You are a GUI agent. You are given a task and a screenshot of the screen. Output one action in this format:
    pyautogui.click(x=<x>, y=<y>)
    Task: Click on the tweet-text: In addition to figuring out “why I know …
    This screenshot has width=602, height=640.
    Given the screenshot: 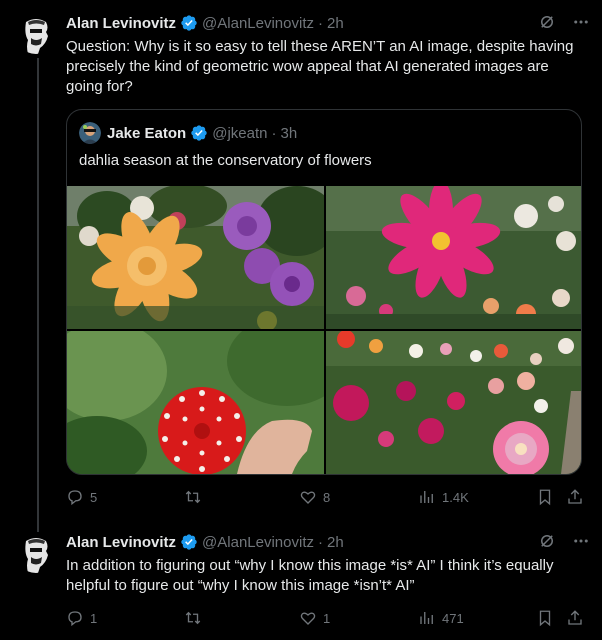 What is the action you would take?
    pyautogui.click(x=310, y=575)
    